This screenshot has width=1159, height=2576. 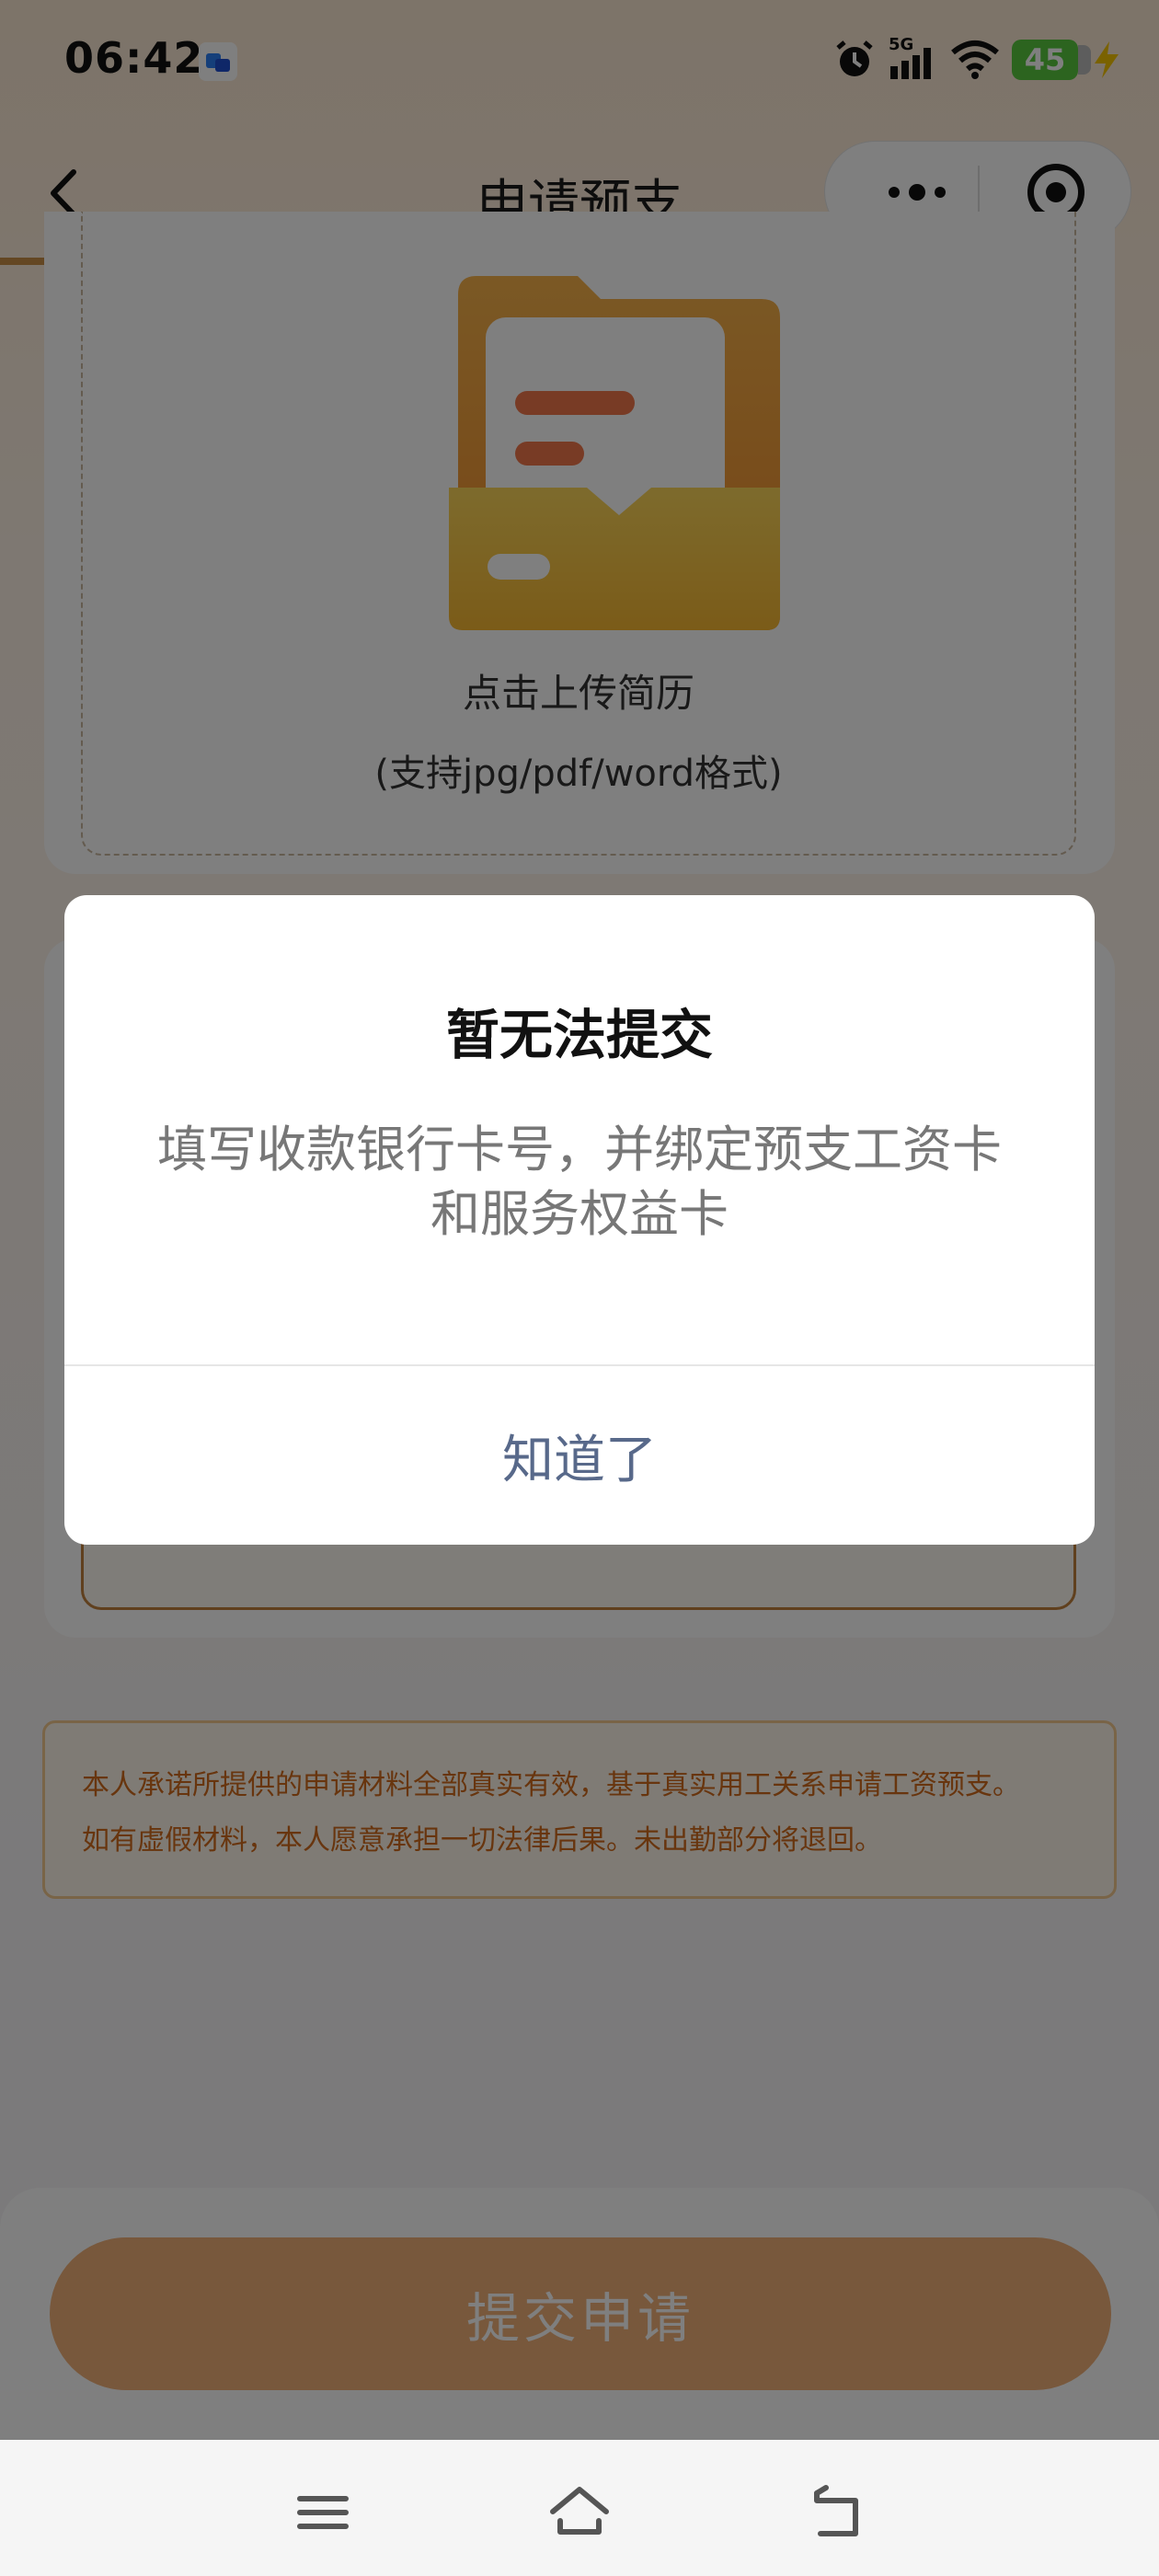 What do you see at coordinates (323, 2512) in the screenshot?
I see `menu-icon` at bounding box center [323, 2512].